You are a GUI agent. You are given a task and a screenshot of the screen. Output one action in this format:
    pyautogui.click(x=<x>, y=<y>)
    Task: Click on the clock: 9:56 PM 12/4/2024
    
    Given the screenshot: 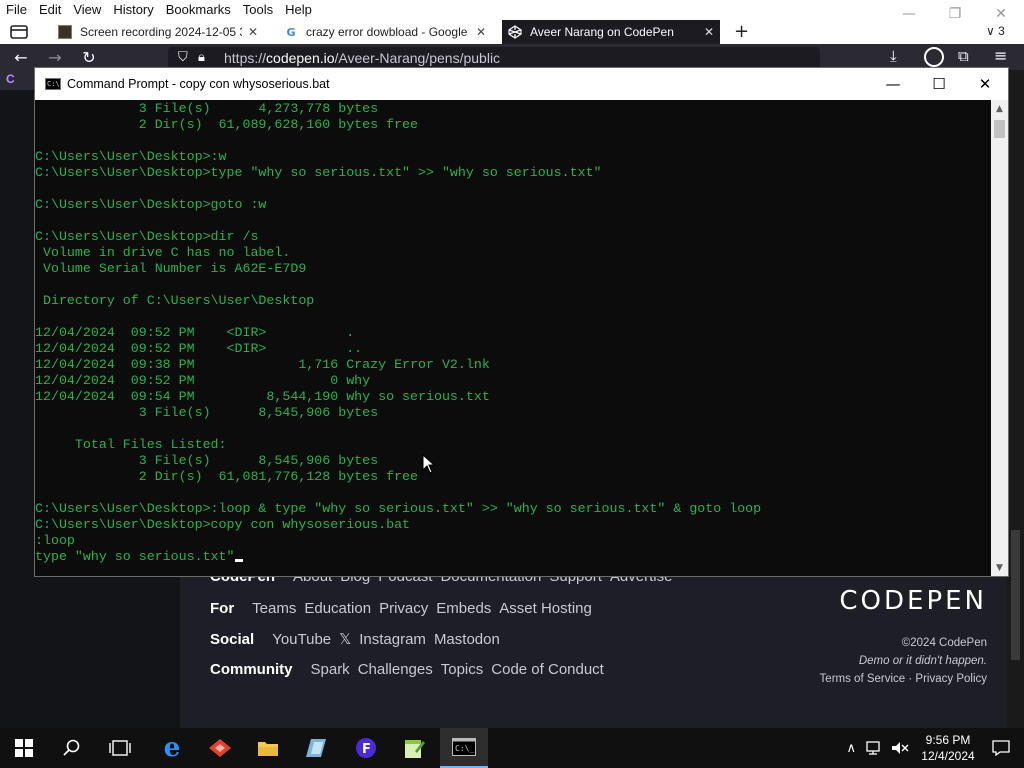 What is the action you would take?
    pyautogui.click(x=948, y=748)
    